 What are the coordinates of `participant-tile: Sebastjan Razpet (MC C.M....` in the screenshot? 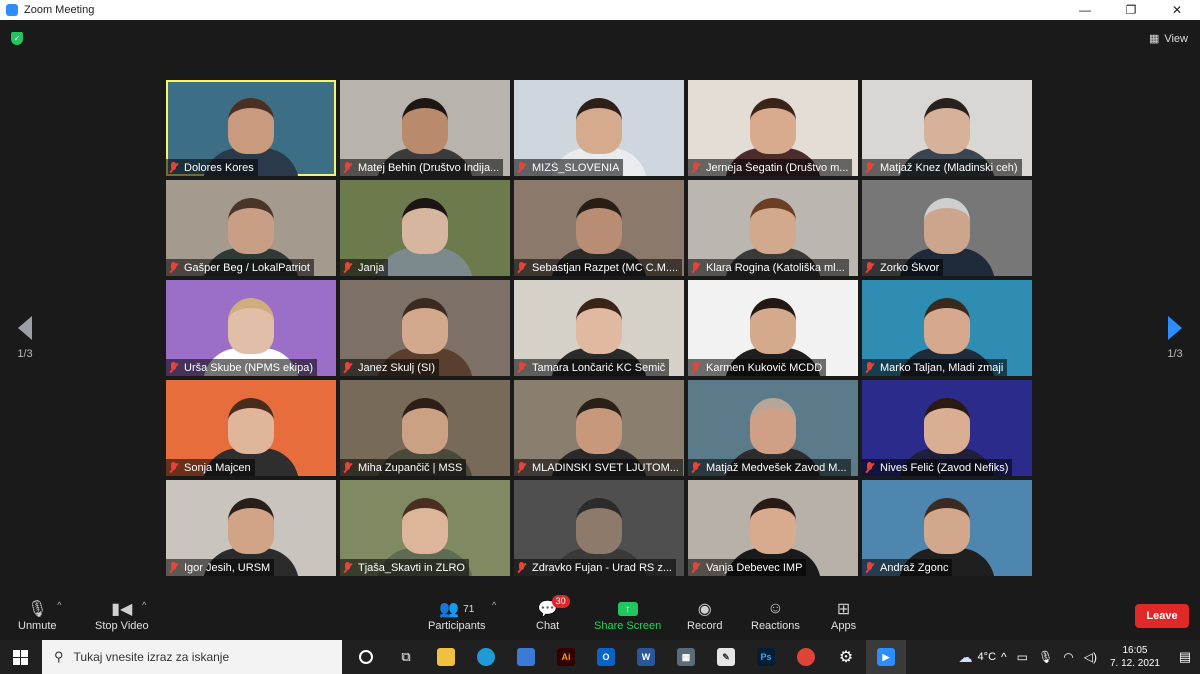 It's located at (599, 228).